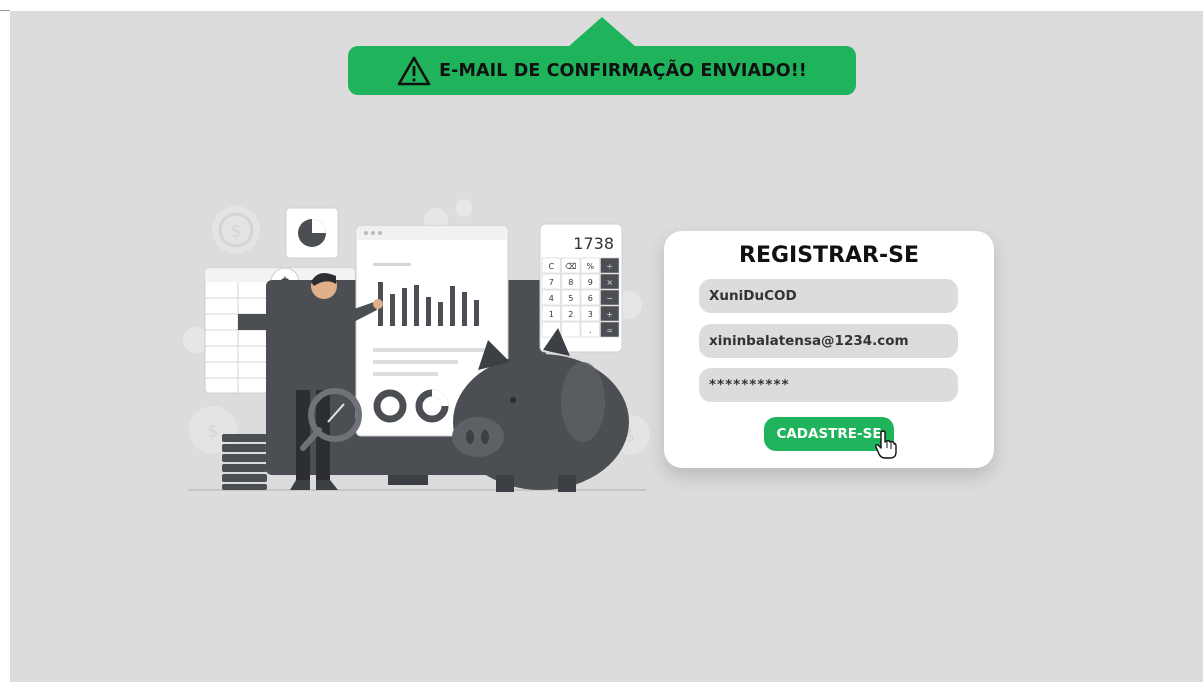 This screenshot has width=1203, height=682. I want to click on calculator-key, so click(571, 329).